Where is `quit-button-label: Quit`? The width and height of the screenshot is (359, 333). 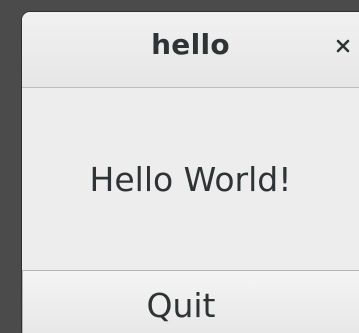 quit-button-label: Quit is located at coordinates (181, 305).